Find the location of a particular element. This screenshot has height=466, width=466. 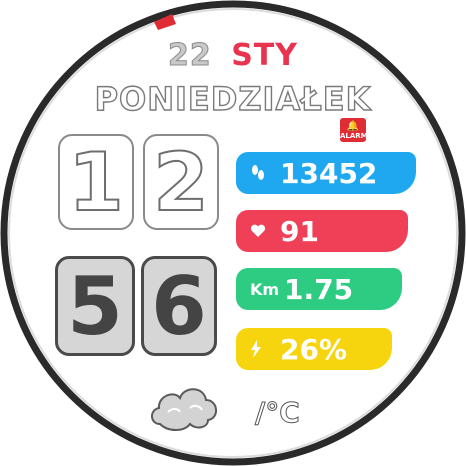

steps-value: 13452 is located at coordinates (329, 173).